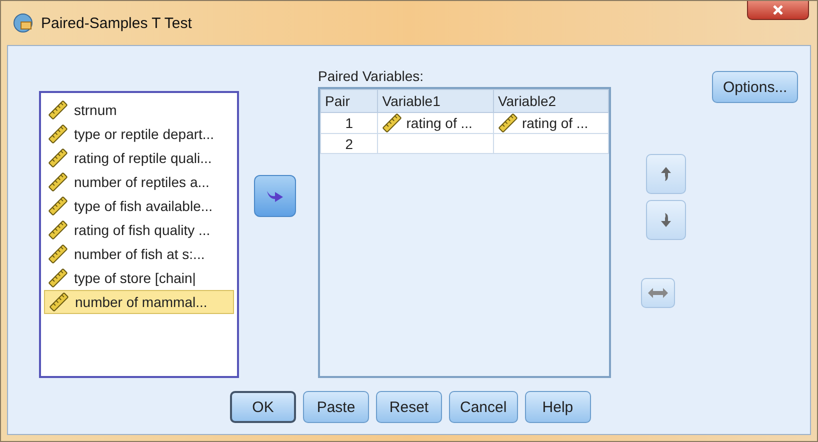 This screenshot has width=818, height=442. I want to click on dialog-button: OK, so click(263, 407).